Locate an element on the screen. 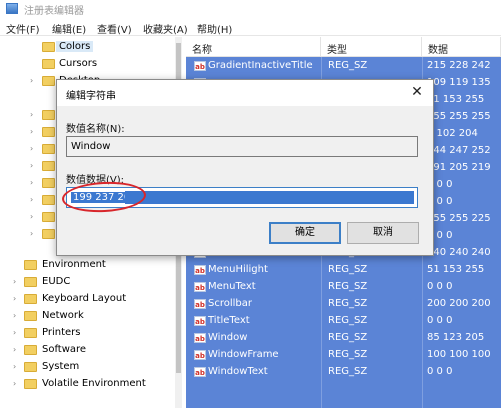 The width and height of the screenshot is (501, 408). ok-button: 确定 is located at coordinates (305, 233).